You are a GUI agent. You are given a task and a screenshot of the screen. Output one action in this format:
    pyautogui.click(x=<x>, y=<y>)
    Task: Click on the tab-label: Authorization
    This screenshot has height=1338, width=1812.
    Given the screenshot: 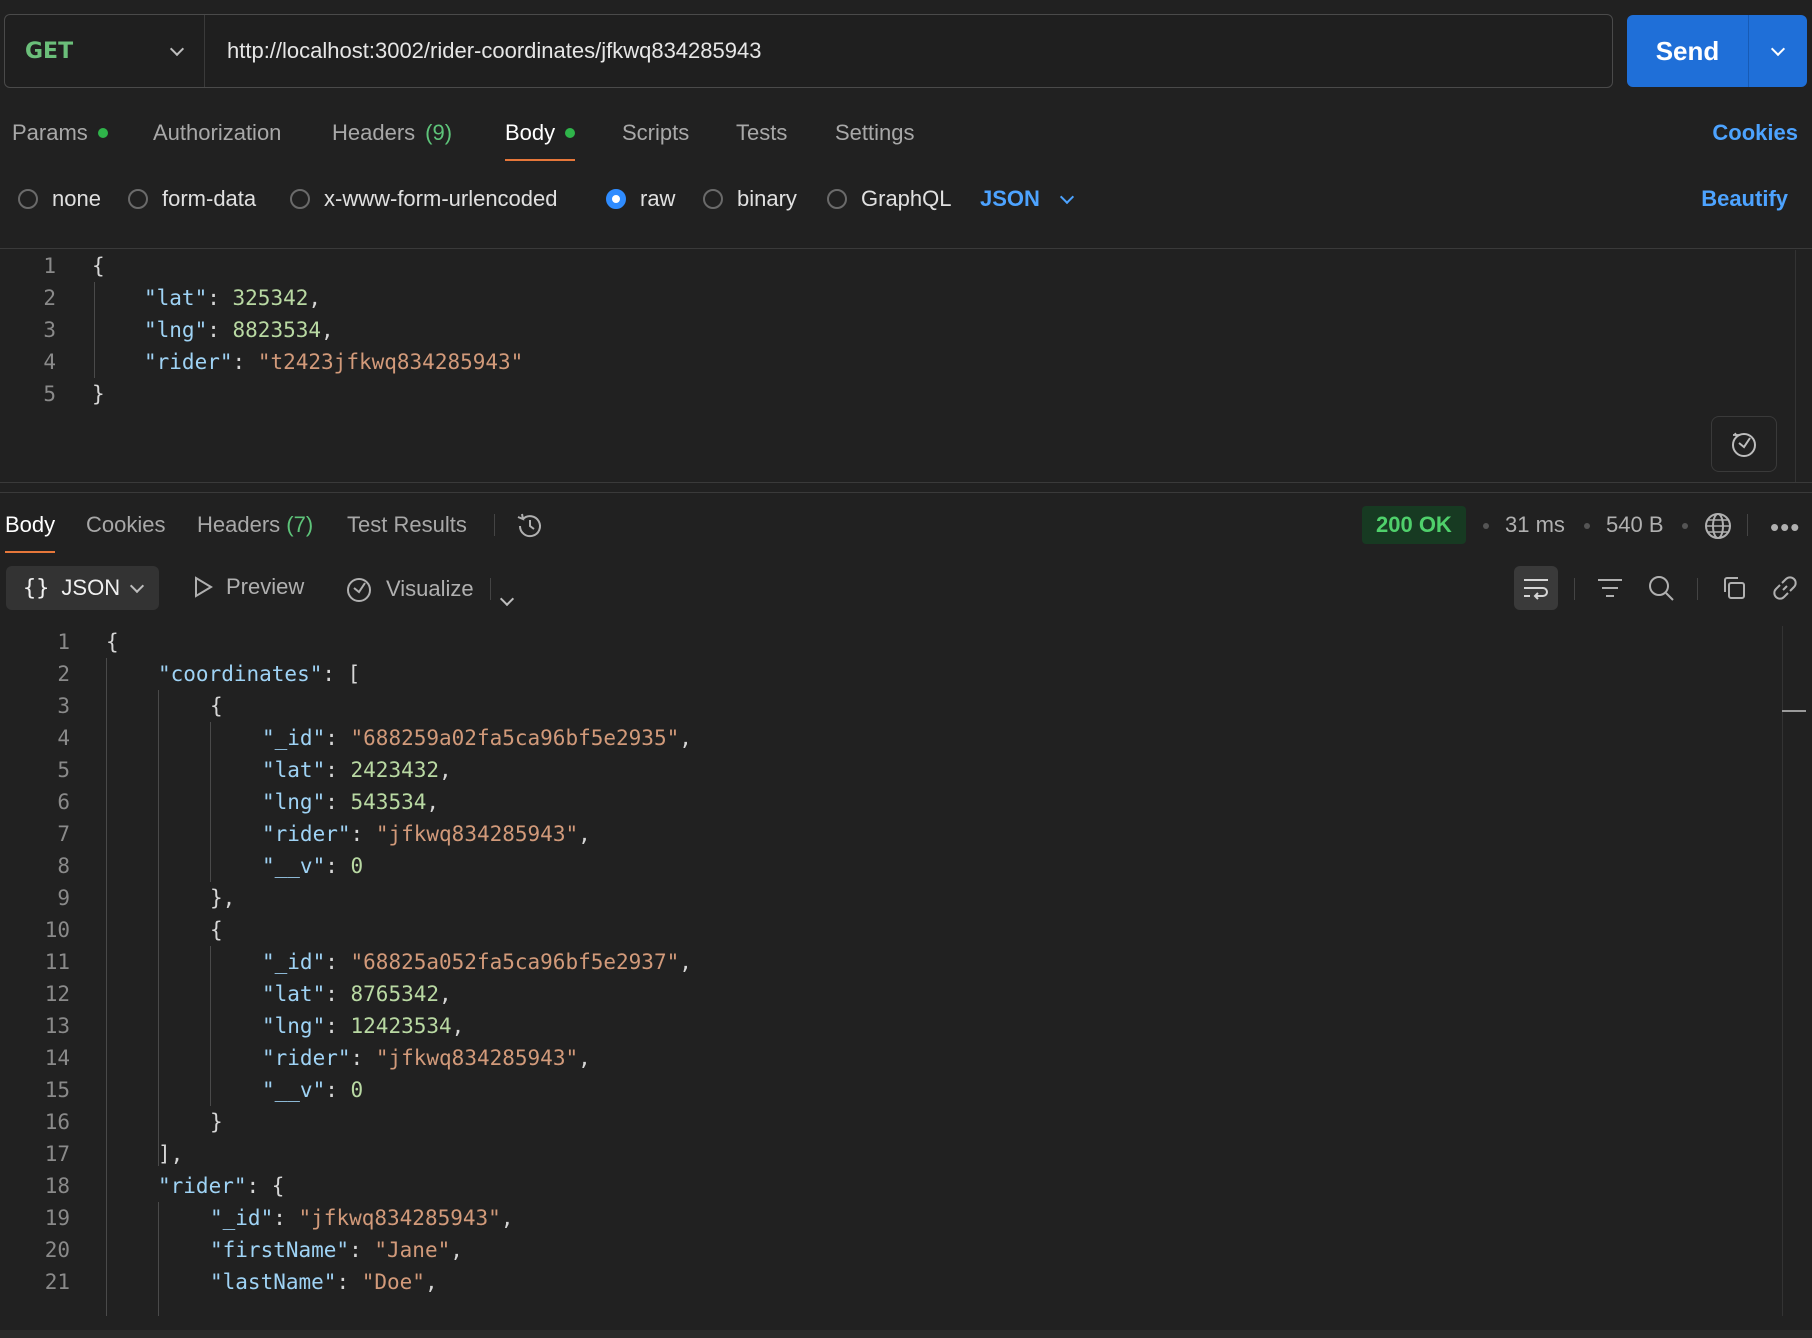 What is the action you would take?
    pyautogui.click(x=217, y=132)
    